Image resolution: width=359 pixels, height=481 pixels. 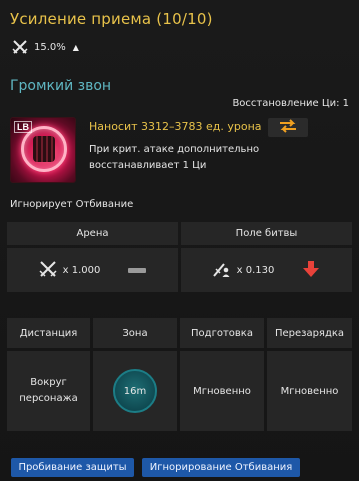 I want to click on stat-header-cast: Подготовка, so click(x=222, y=333).